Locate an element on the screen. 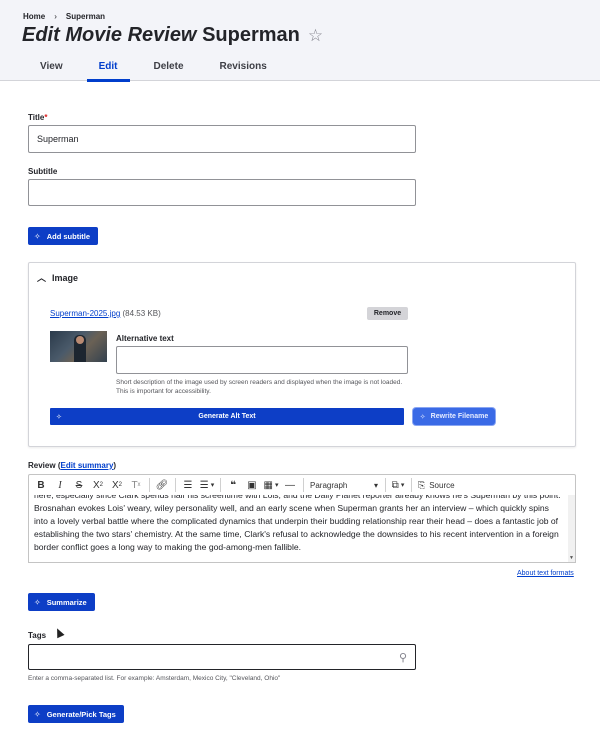  source-button: ⎘ Source is located at coordinates (436, 485).